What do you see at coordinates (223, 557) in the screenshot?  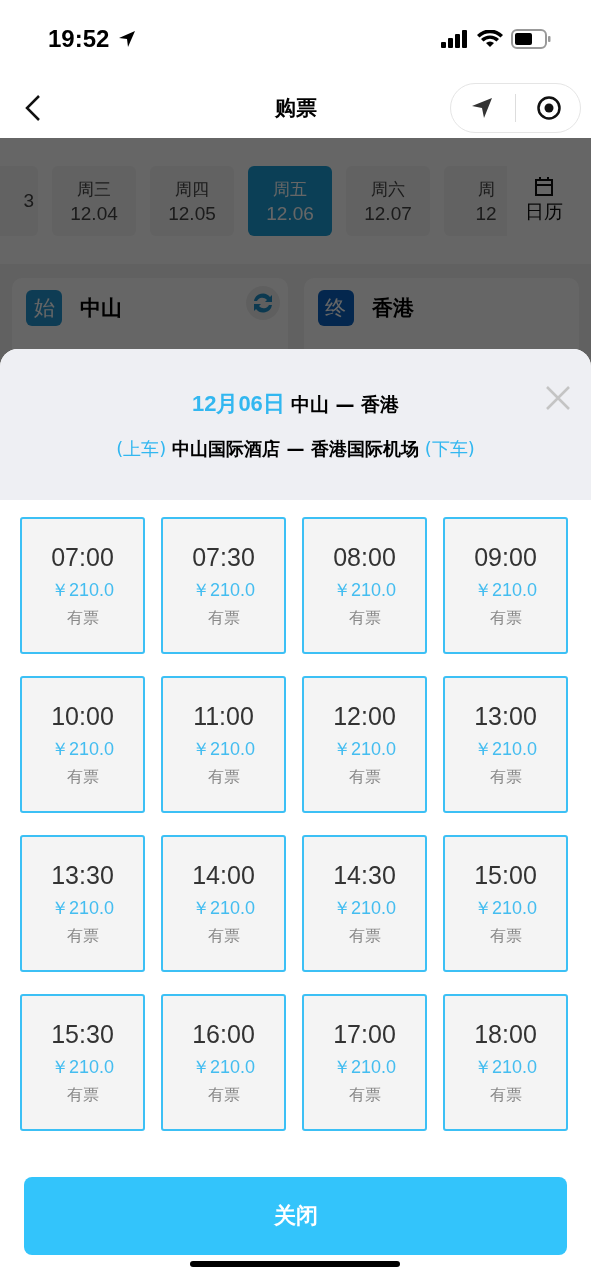 I see `departure-time: 07:30` at bounding box center [223, 557].